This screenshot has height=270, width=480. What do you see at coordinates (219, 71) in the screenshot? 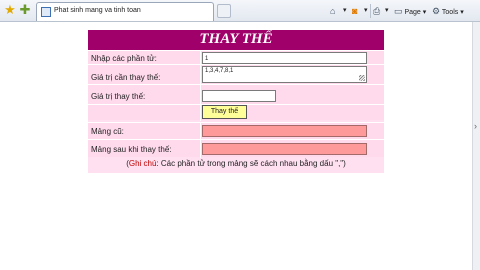
I see `value-to-replace-text: 1,3,4,7,8,1` at bounding box center [219, 71].